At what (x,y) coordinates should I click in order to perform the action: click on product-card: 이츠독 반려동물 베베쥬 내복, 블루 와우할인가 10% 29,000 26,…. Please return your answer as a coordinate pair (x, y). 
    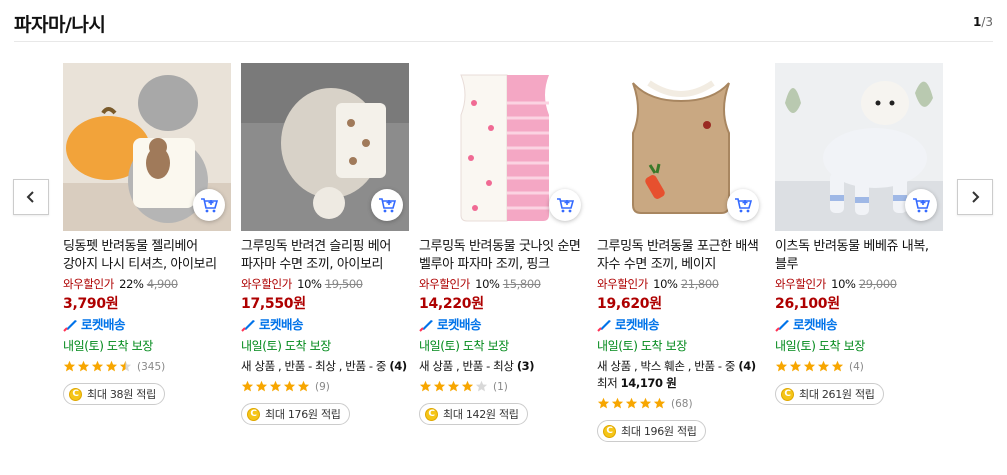
    Looking at the image, I should click on (859, 234).